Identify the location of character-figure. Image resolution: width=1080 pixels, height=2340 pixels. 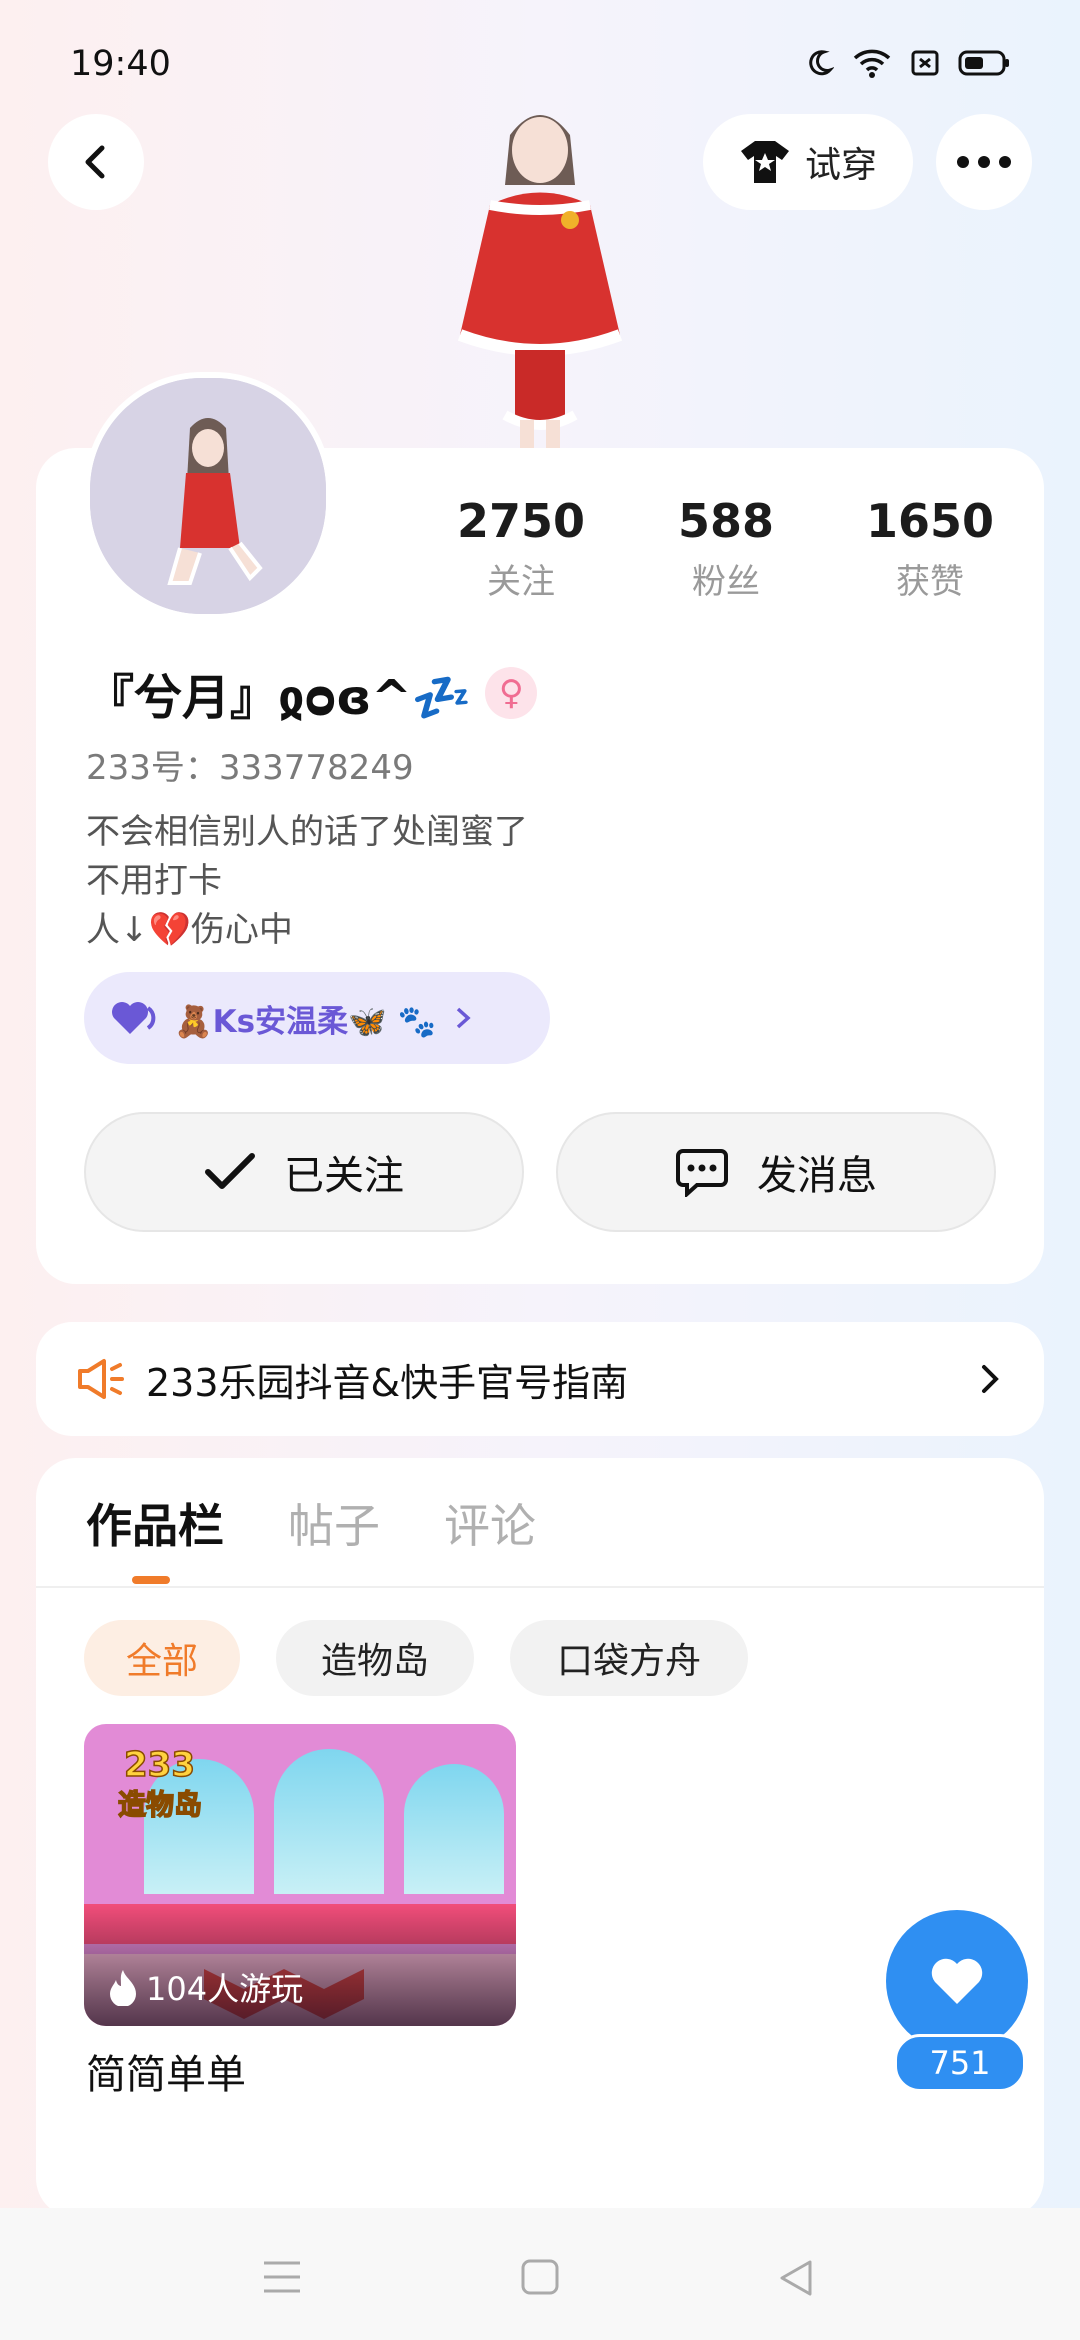
(540, 282).